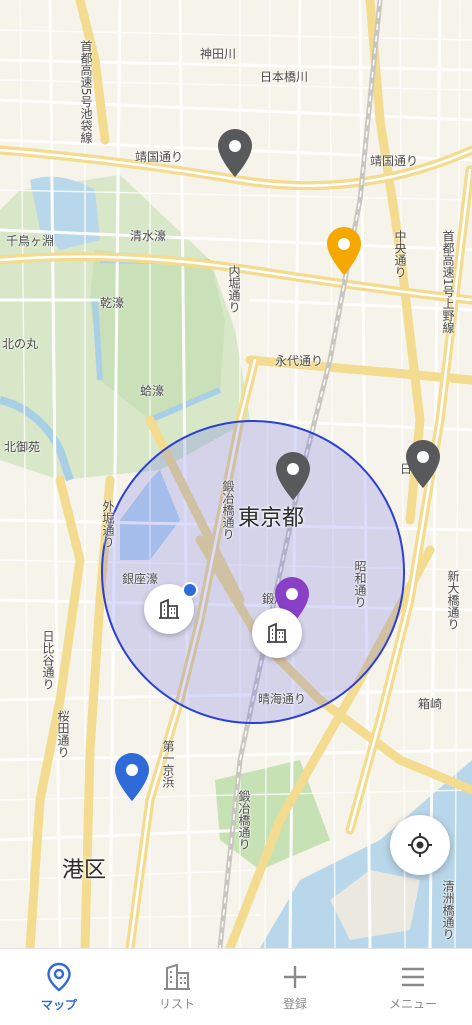 The height and width of the screenshot is (1025, 472). What do you see at coordinates (218, 54) in the screenshot?
I see `place-label: 神田川` at bounding box center [218, 54].